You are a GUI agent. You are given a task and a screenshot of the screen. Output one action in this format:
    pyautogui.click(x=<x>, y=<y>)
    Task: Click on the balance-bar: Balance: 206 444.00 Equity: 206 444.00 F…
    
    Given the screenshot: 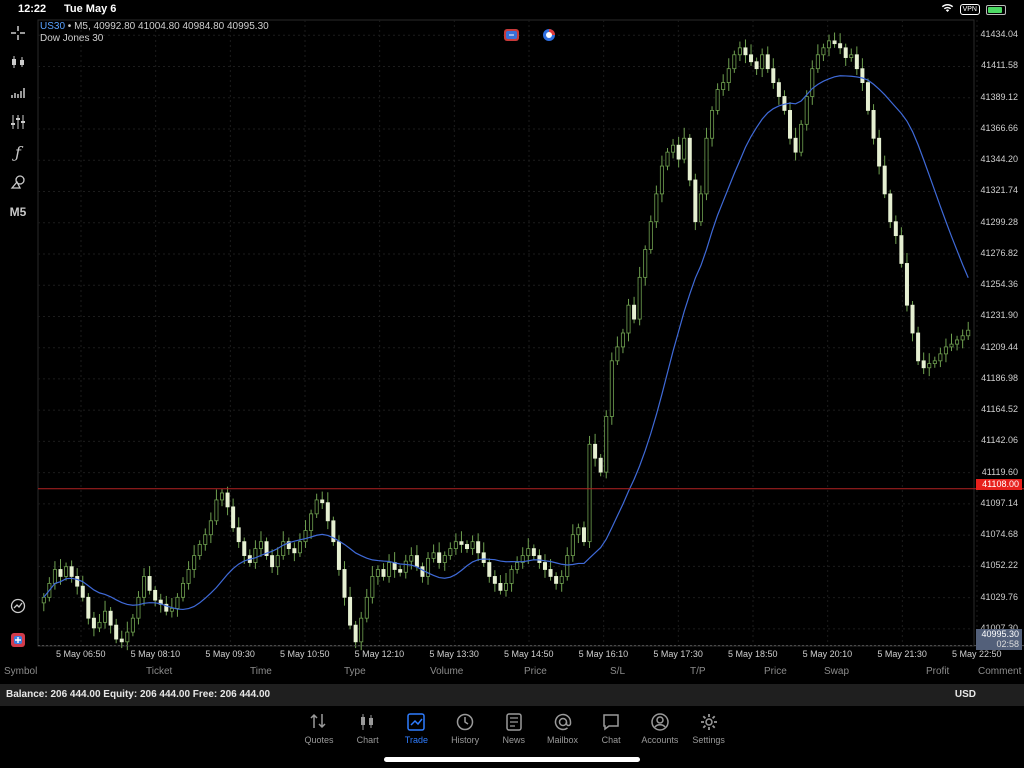 What is the action you would take?
    pyautogui.click(x=512, y=695)
    